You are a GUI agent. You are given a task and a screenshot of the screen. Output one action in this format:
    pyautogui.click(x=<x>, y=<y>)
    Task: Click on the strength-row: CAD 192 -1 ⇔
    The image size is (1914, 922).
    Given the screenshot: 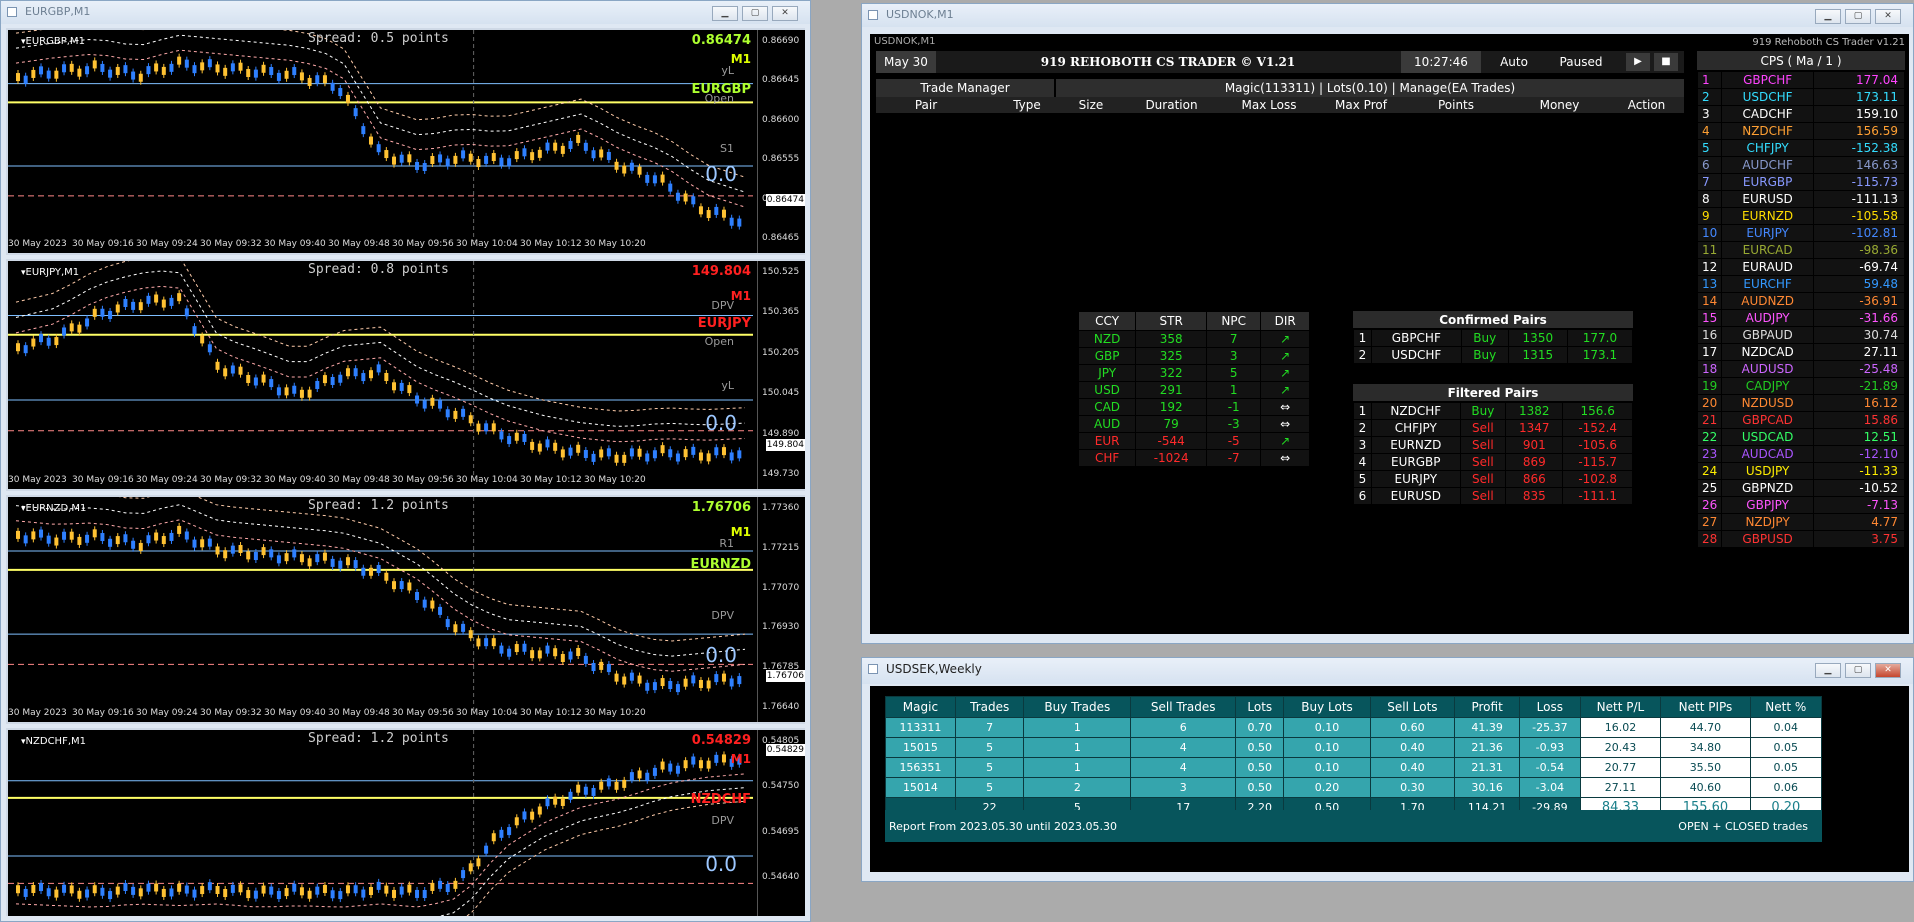 What is the action you would take?
    pyautogui.click(x=1193, y=407)
    